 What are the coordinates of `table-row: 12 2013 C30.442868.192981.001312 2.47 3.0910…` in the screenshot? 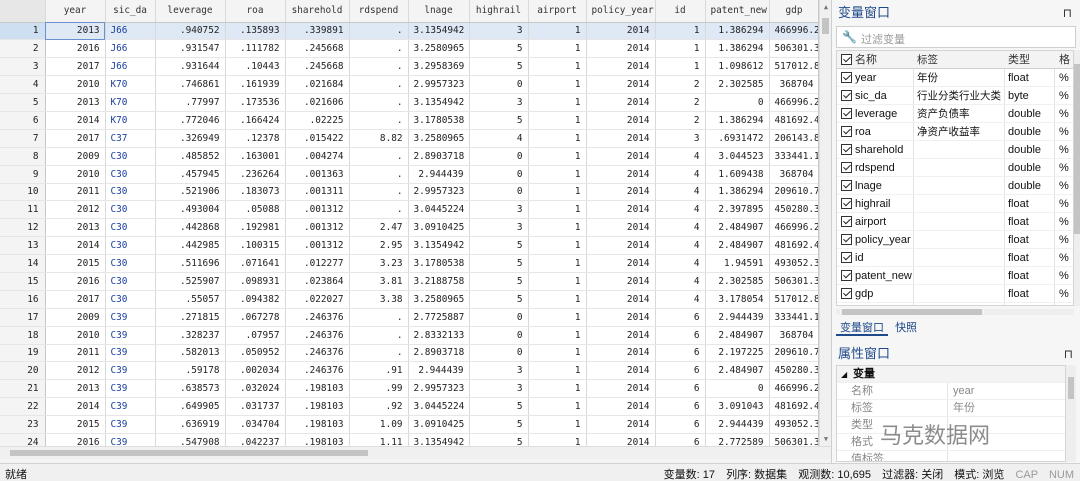 It's located at (409, 228).